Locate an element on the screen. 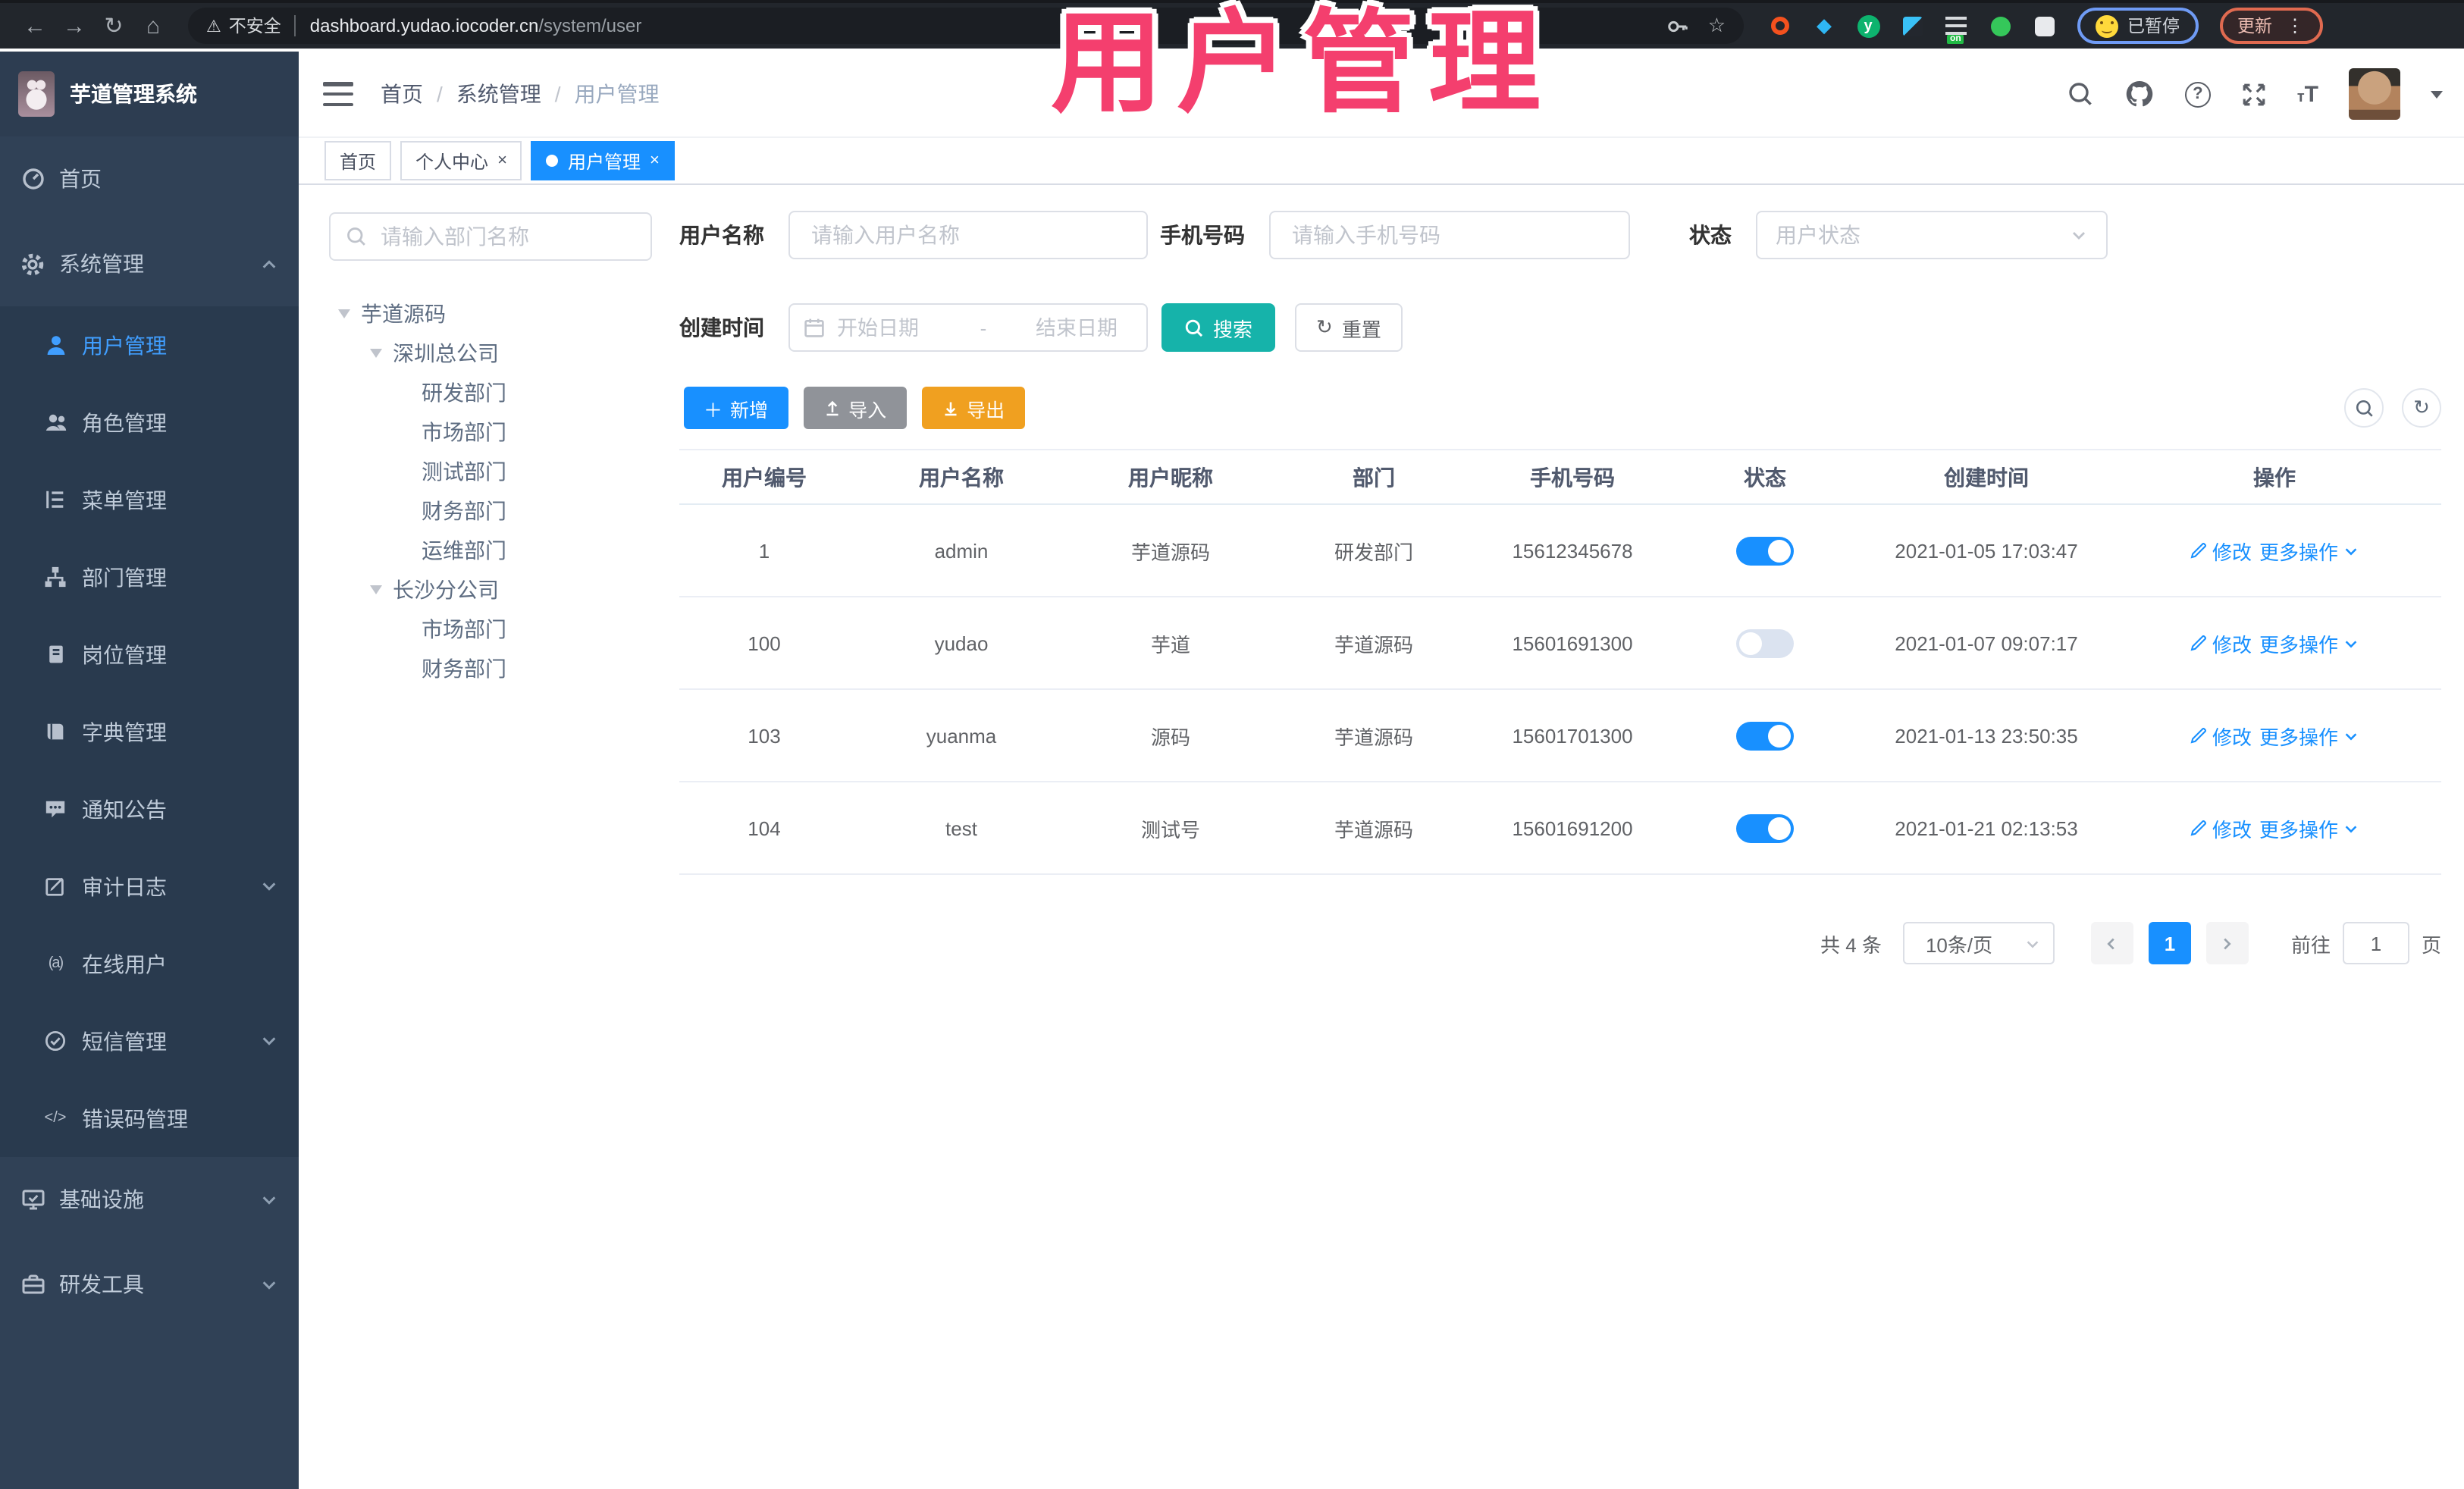 This screenshot has width=2464, height=1489. browser-update-button: 更新 ⋮ is located at coordinates (2270, 26).